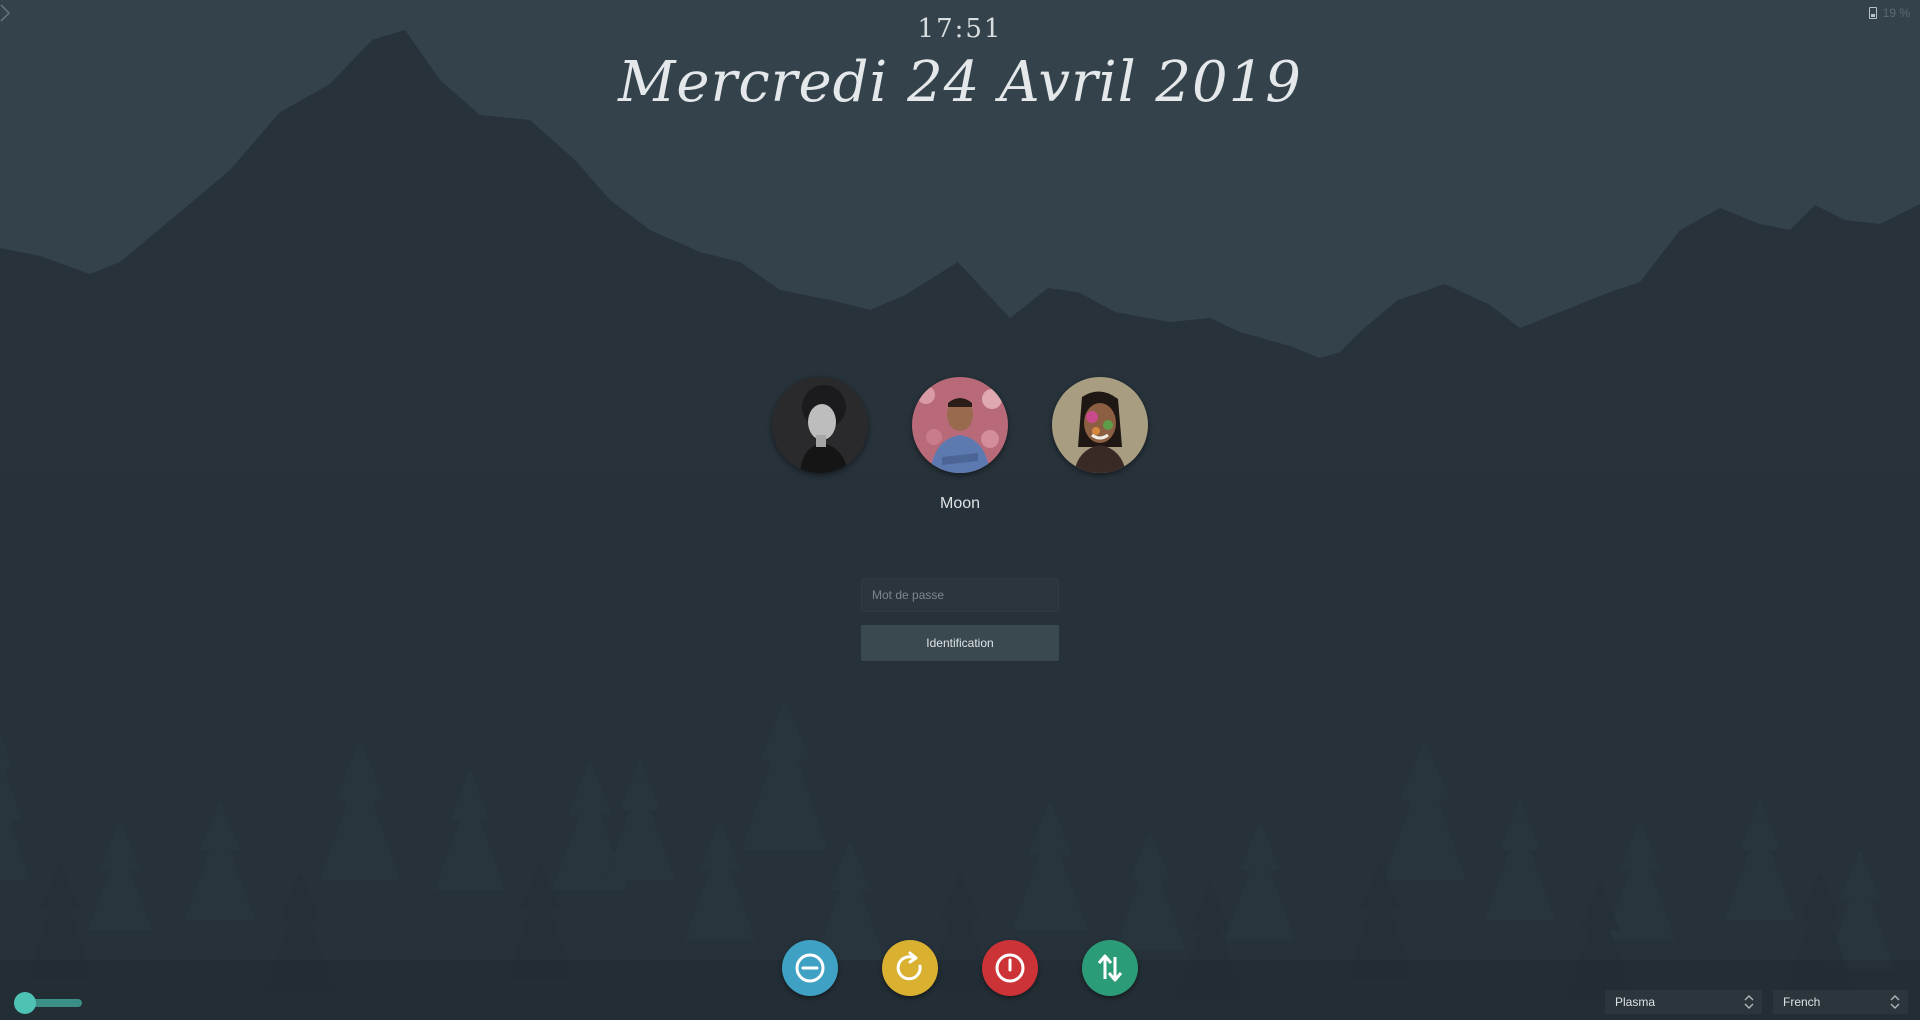 The image size is (1920, 1020). Describe the element at coordinates (48, 1003) in the screenshot. I see `virtual-keyboard-toggle` at that location.